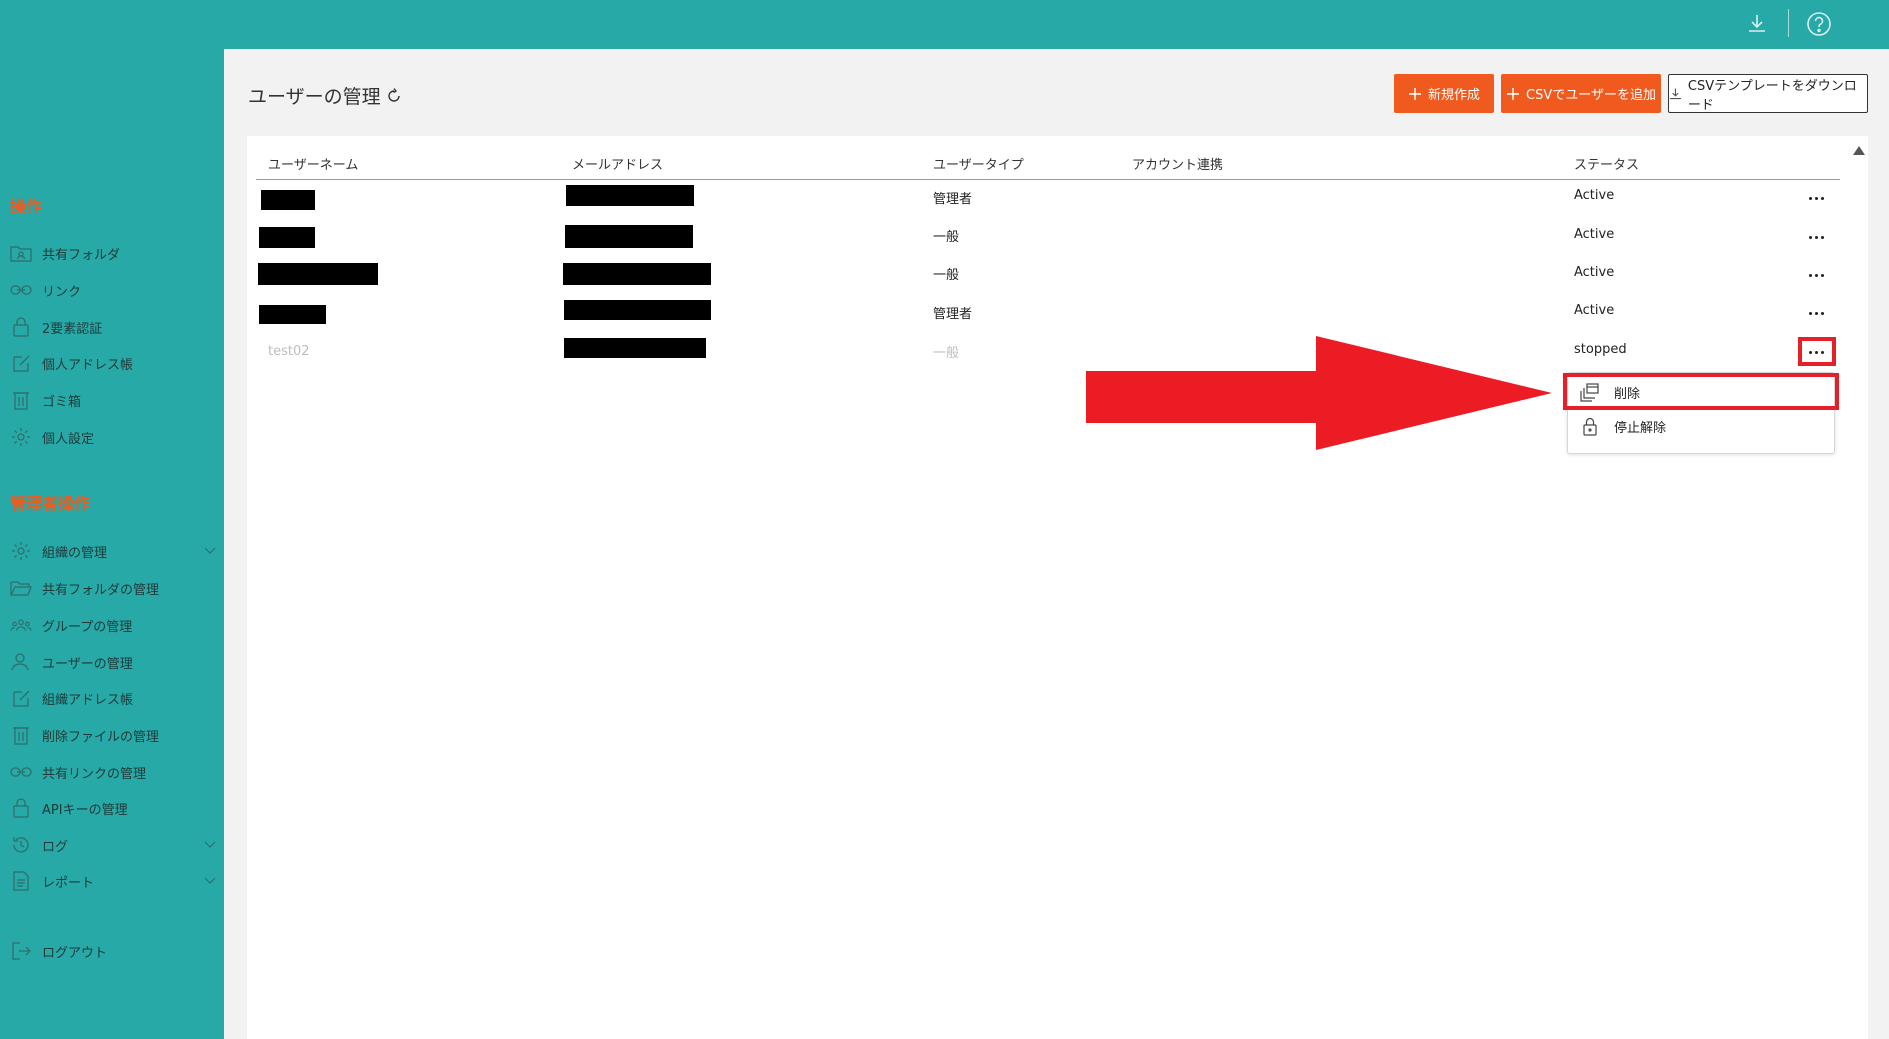 The image size is (1889, 1039). What do you see at coordinates (113, 551) in the screenshot?
I see `sidebar-item-organization: 組織の管理` at bounding box center [113, 551].